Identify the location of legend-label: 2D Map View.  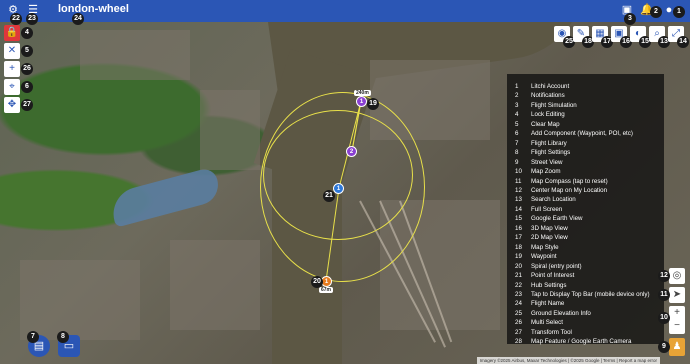
(549, 238).